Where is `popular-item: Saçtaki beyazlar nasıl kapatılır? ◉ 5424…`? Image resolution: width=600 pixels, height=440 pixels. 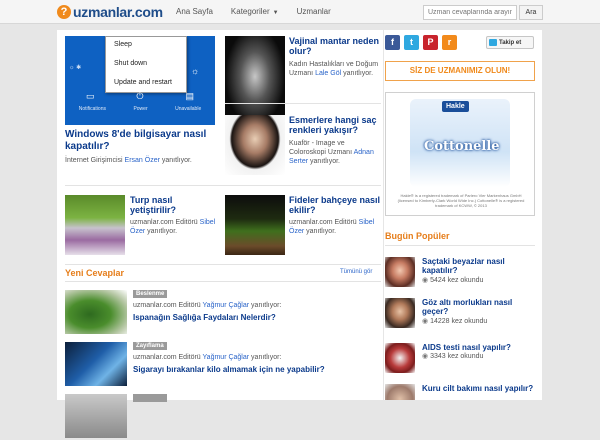
popular-item: Saçtaki beyazlar nasıl kapatılır? ◉ 5424… is located at coordinates (461, 275).